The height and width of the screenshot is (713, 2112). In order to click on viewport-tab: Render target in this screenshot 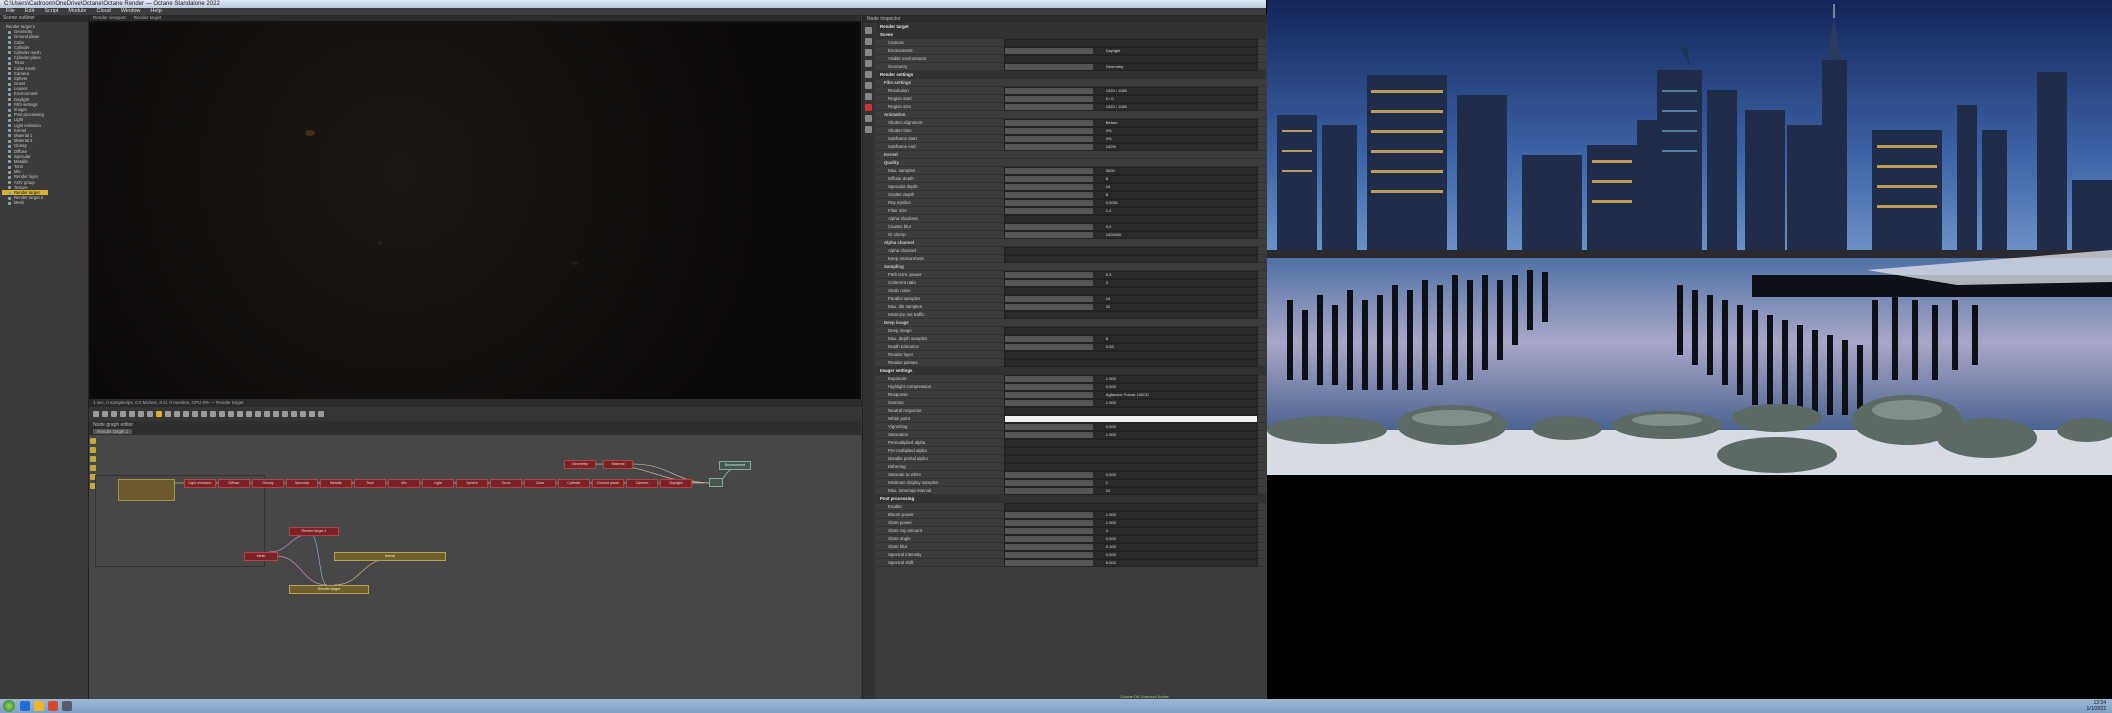, I will do `click(148, 18)`.